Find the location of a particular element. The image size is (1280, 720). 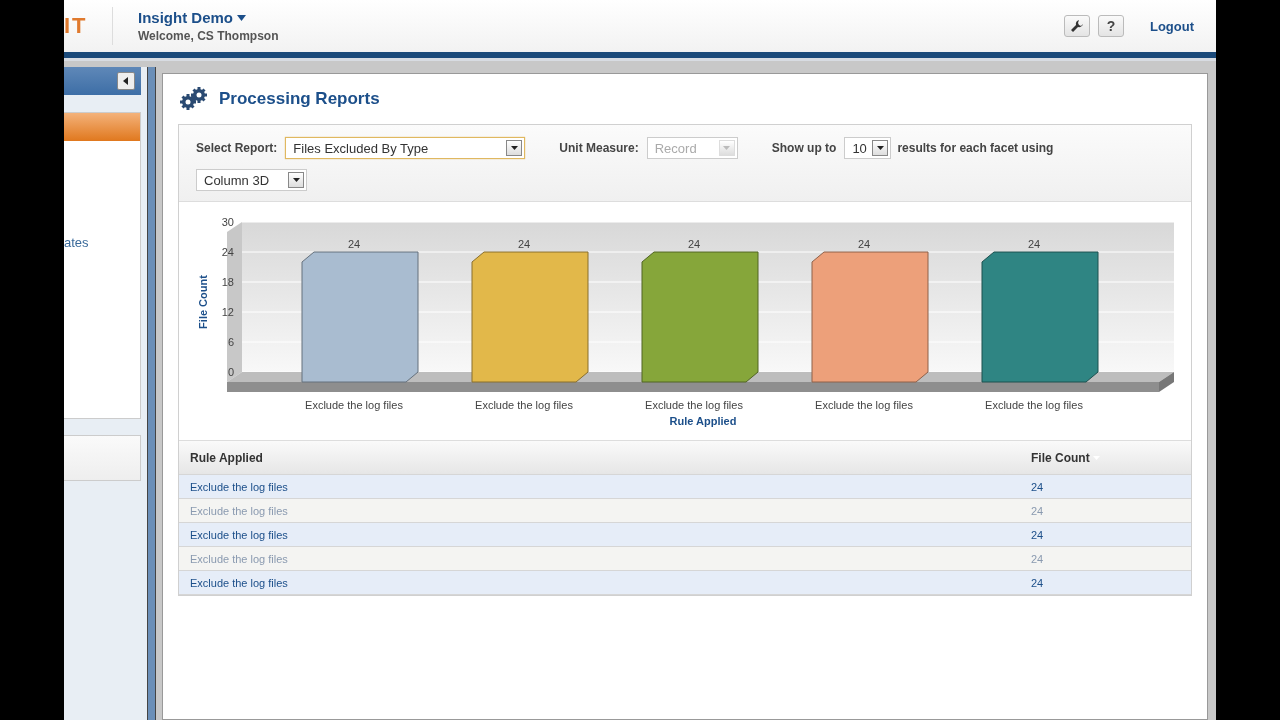

x-axis-title: Rule Applied is located at coordinates (703, 421).